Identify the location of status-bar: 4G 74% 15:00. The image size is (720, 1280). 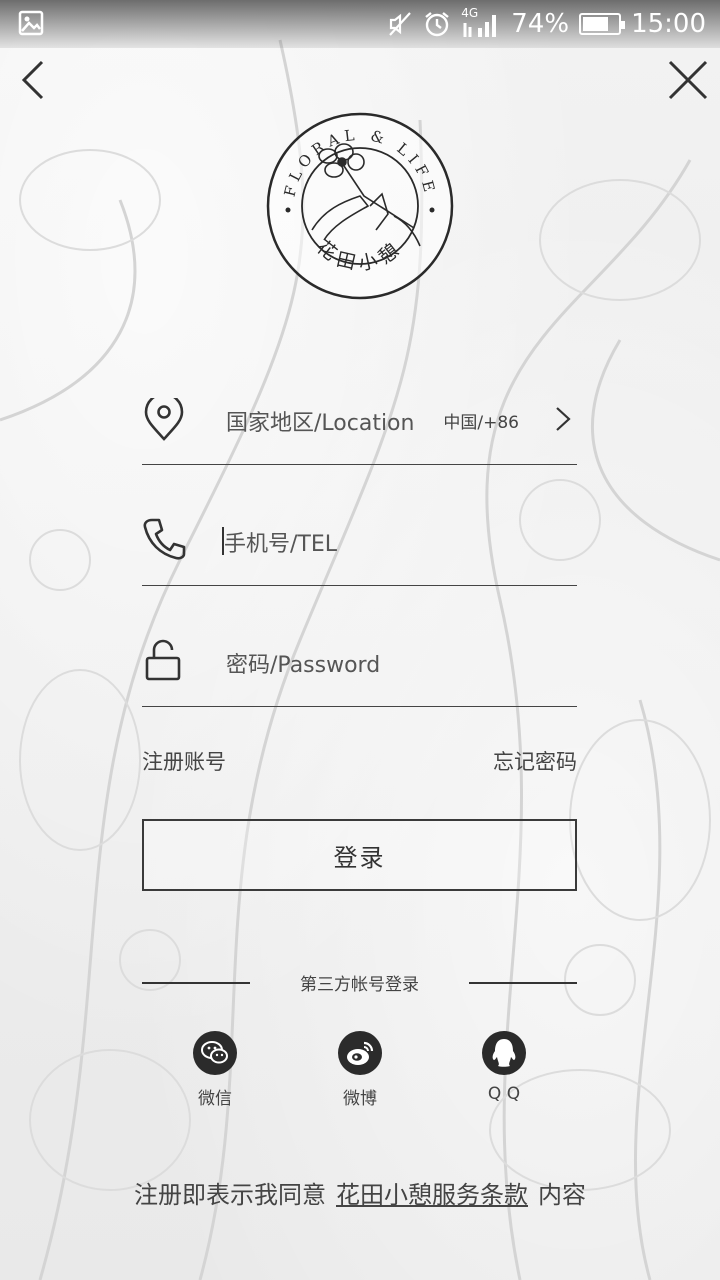
(360, 24).